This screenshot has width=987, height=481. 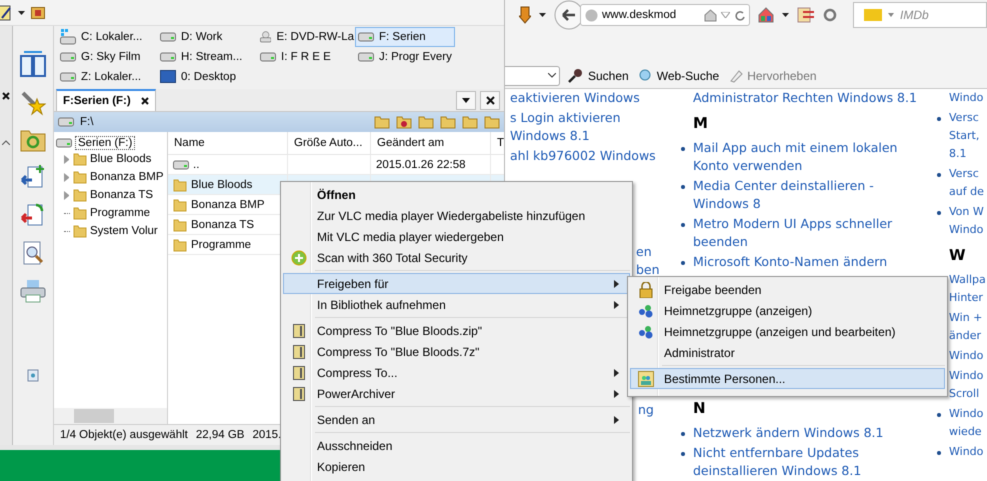 I want to click on status-text: 1/4 Objekt(e) ausgewählt, so click(x=124, y=435).